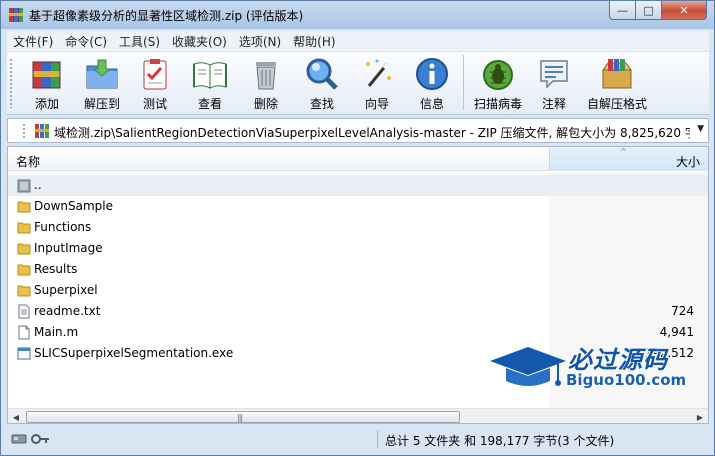 The height and width of the screenshot is (456, 715). Describe the element at coordinates (155, 74) in the screenshot. I see `test-icon` at that location.